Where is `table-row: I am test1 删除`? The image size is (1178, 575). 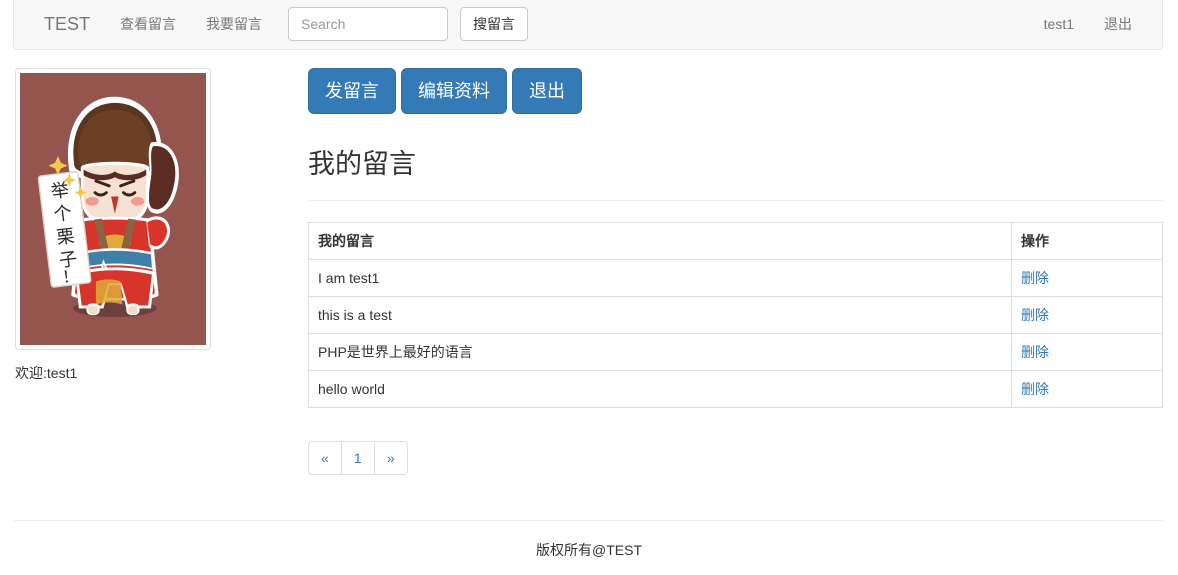 table-row: I am test1 删除 is located at coordinates (735, 277).